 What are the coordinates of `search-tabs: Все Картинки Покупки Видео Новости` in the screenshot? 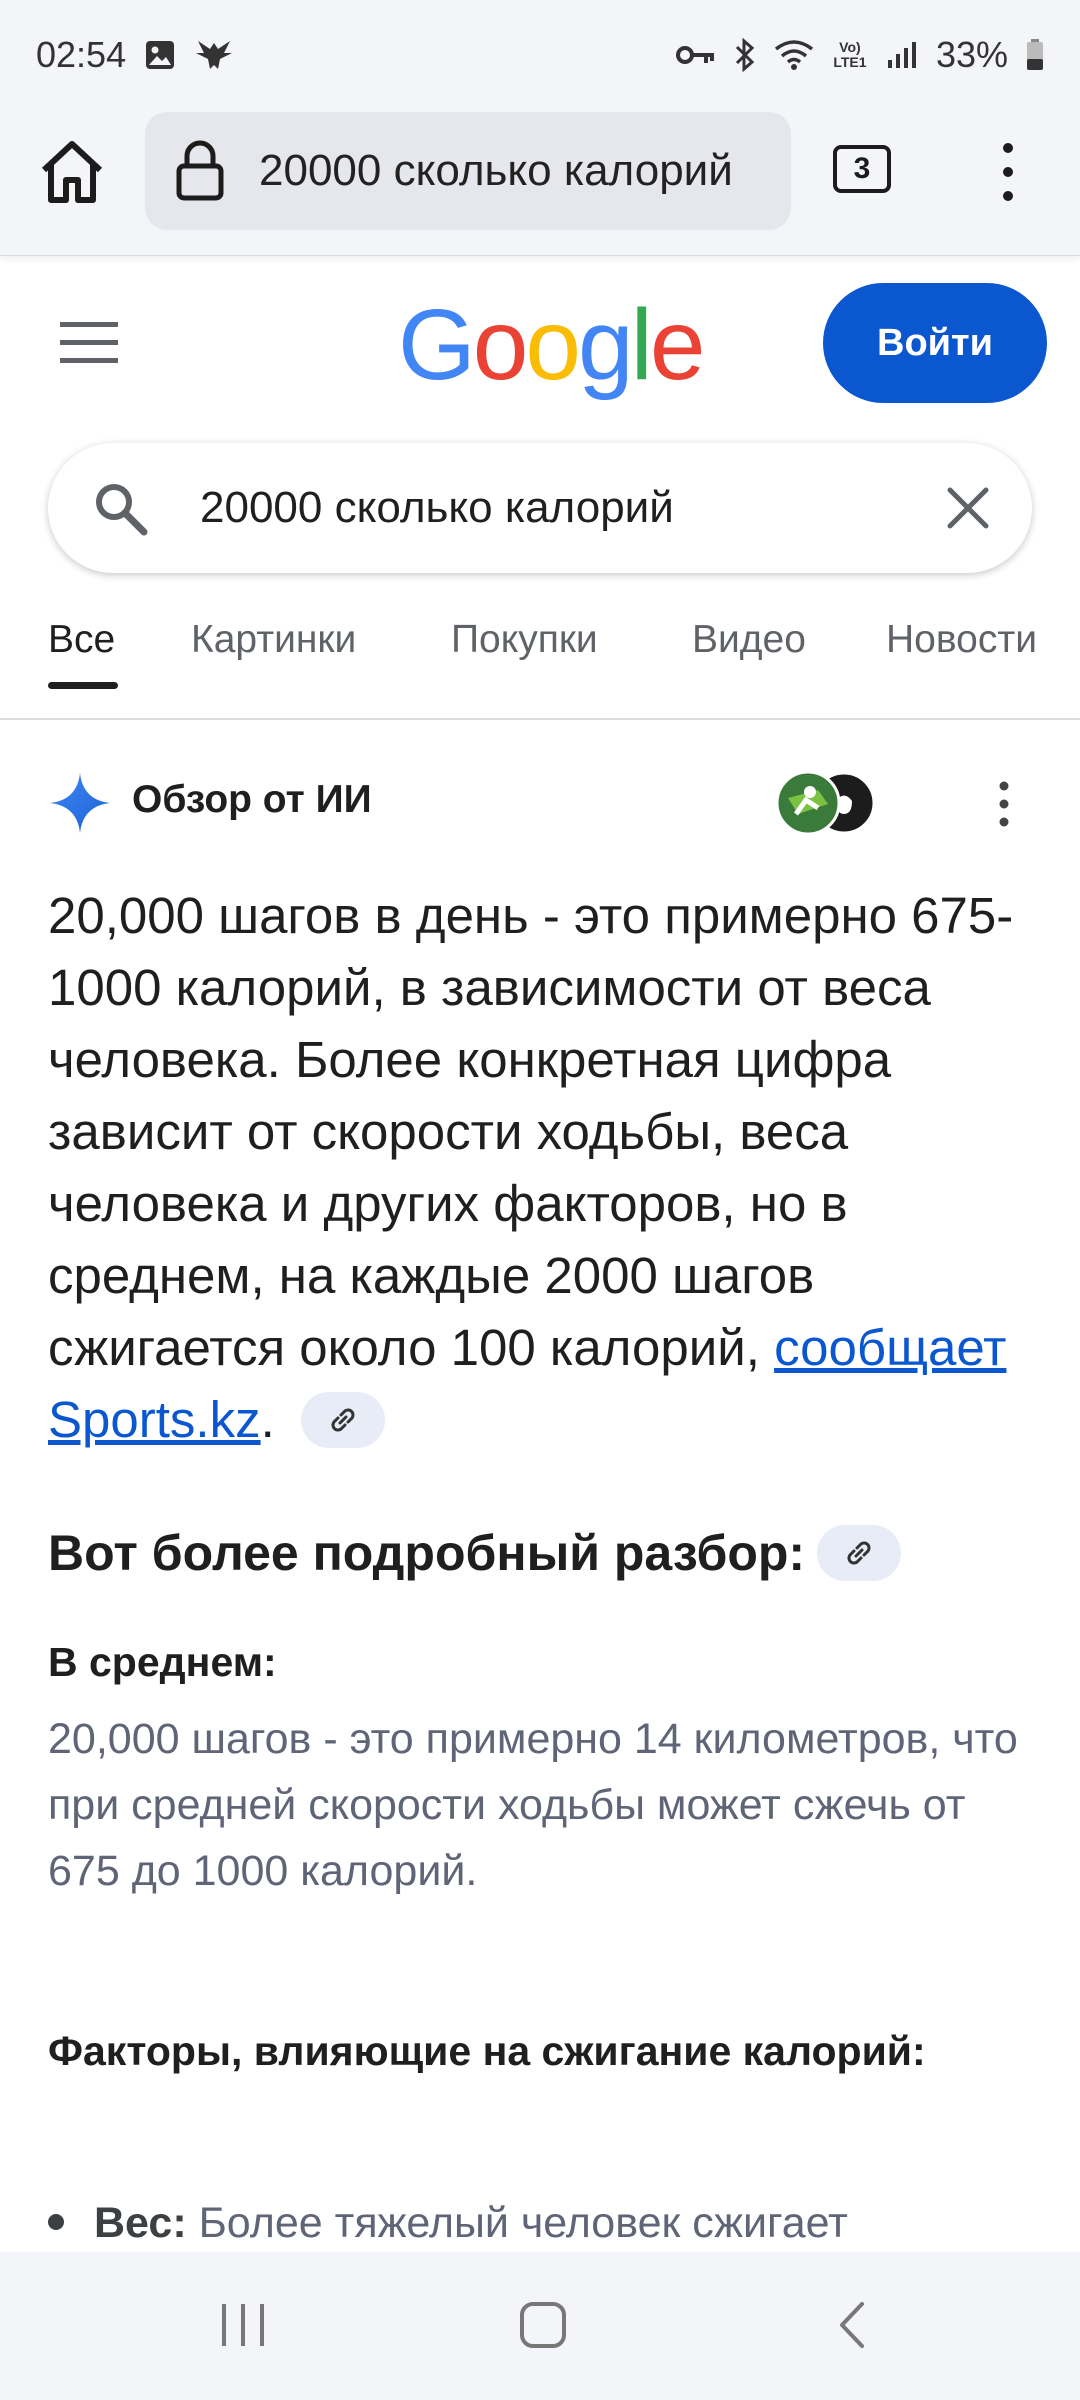 It's located at (540, 660).